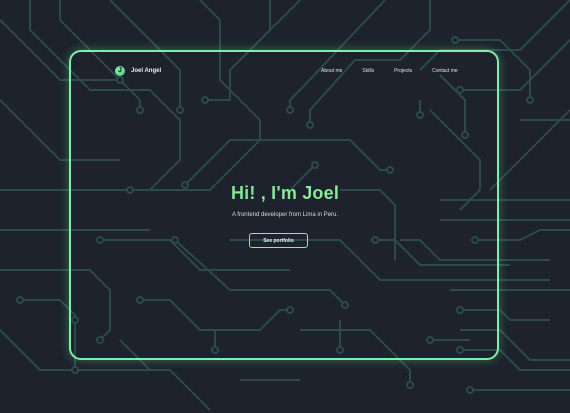 This screenshot has height=413, width=570. Describe the element at coordinates (368, 71) in the screenshot. I see `nav-item-skills: Skills` at that location.